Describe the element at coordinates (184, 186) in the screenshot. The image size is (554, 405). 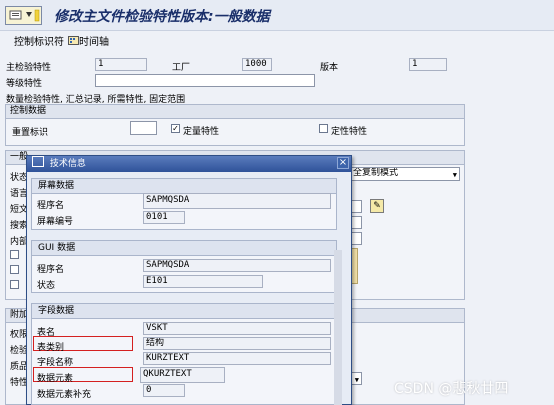
I see `screen-data-heading: 屏幕数据` at that location.